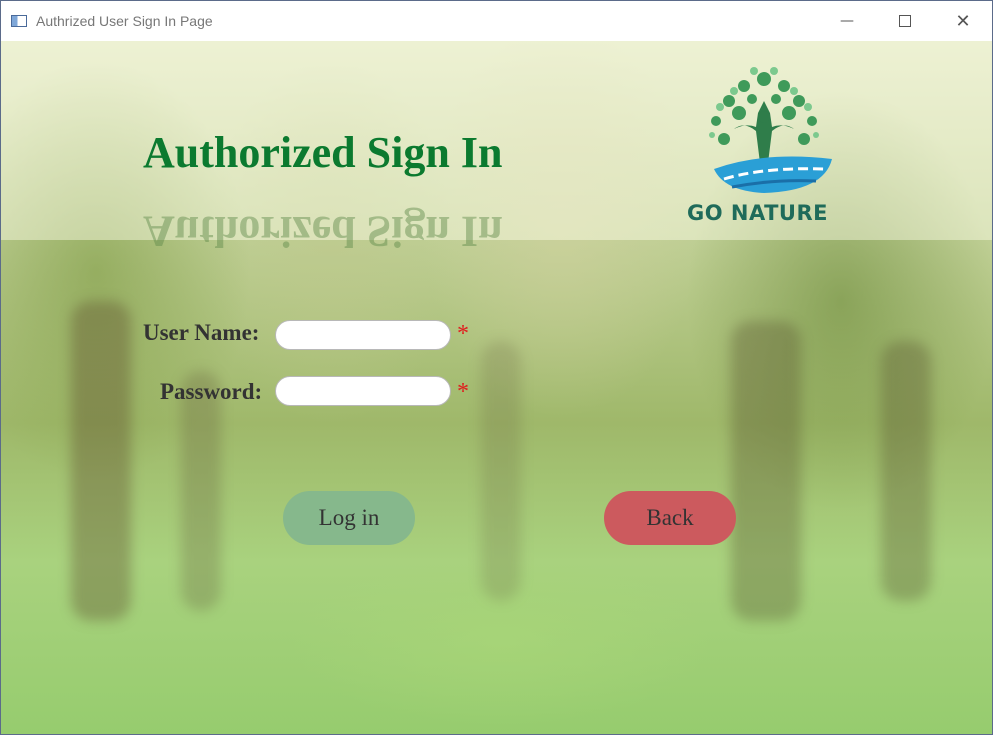 The width and height of the screenshot is (993, 735). Describe the element at coordinates (211, 391) in the screenshot. I see `password-label: Password:` at that location.